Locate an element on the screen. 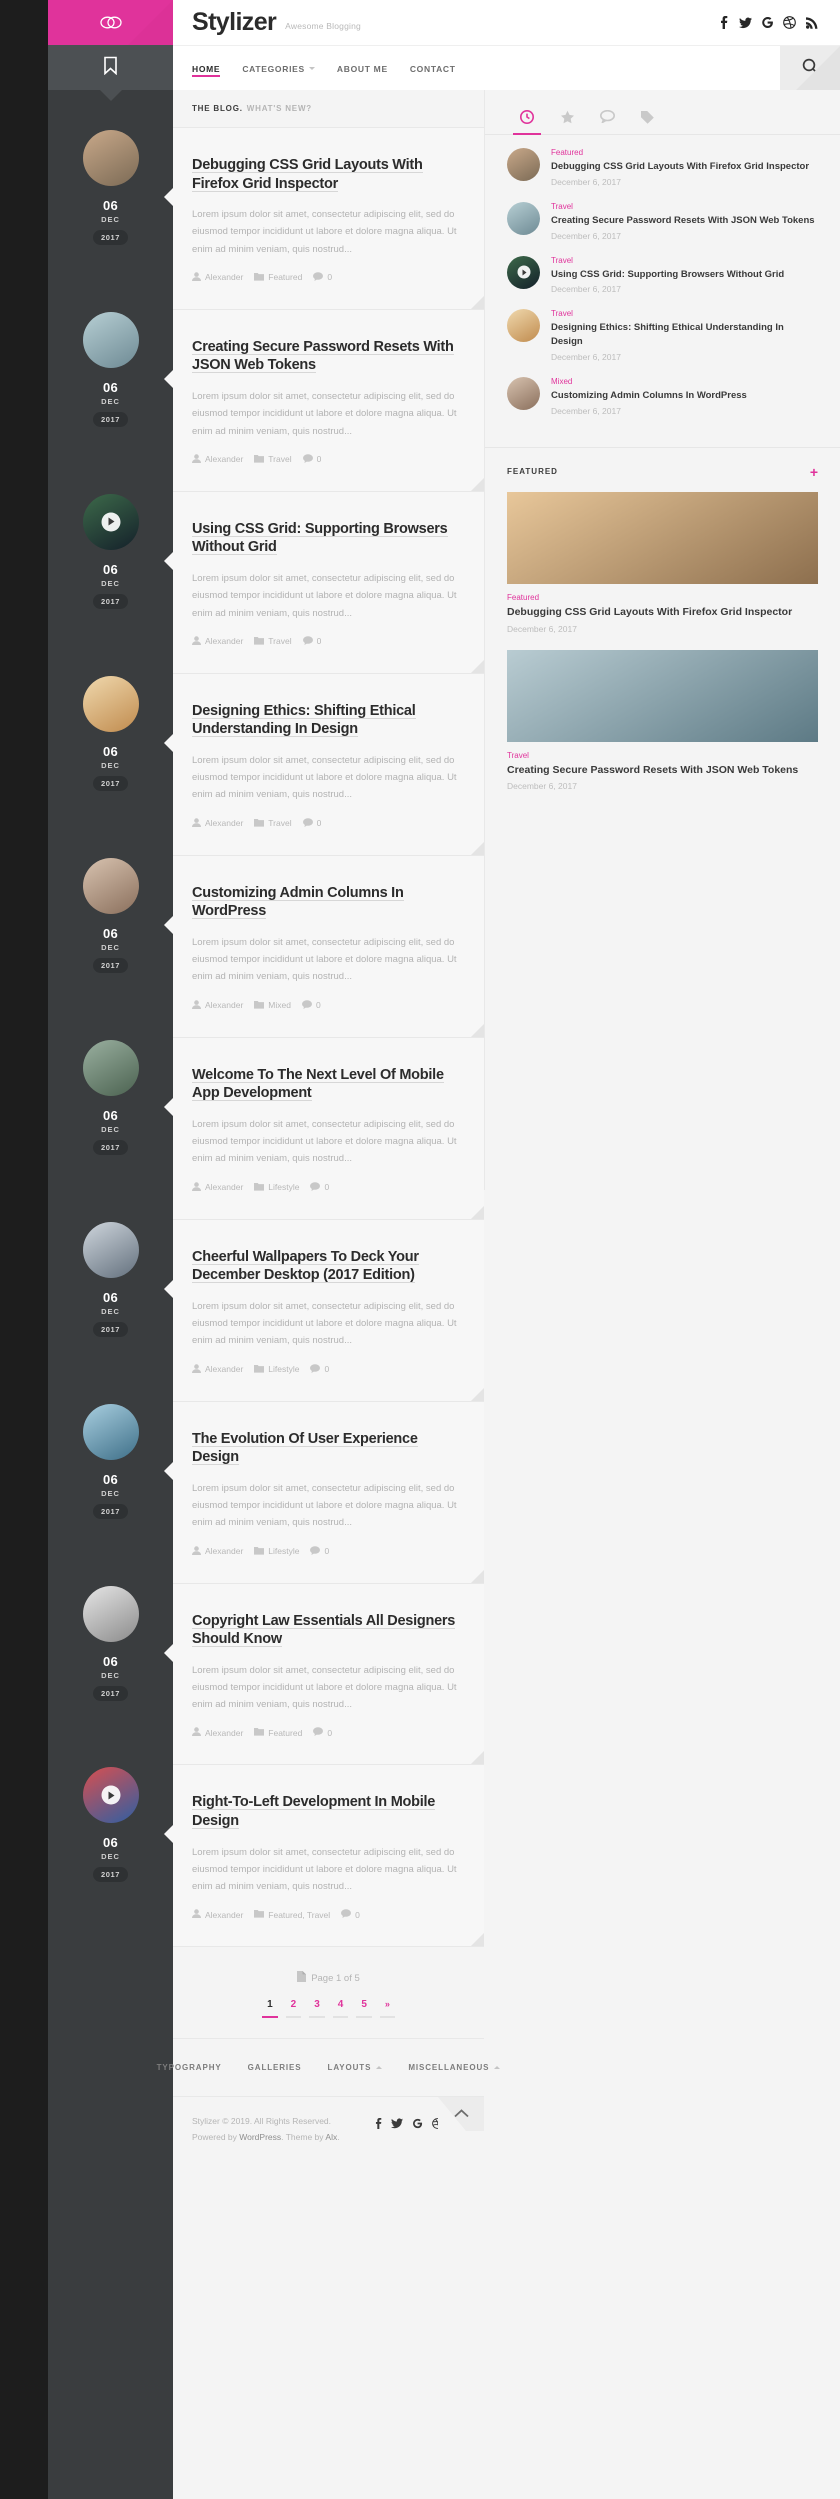 This screenshot has width=840, height=2499. recent-post-category: Featured is located at coordinates (684, 152).